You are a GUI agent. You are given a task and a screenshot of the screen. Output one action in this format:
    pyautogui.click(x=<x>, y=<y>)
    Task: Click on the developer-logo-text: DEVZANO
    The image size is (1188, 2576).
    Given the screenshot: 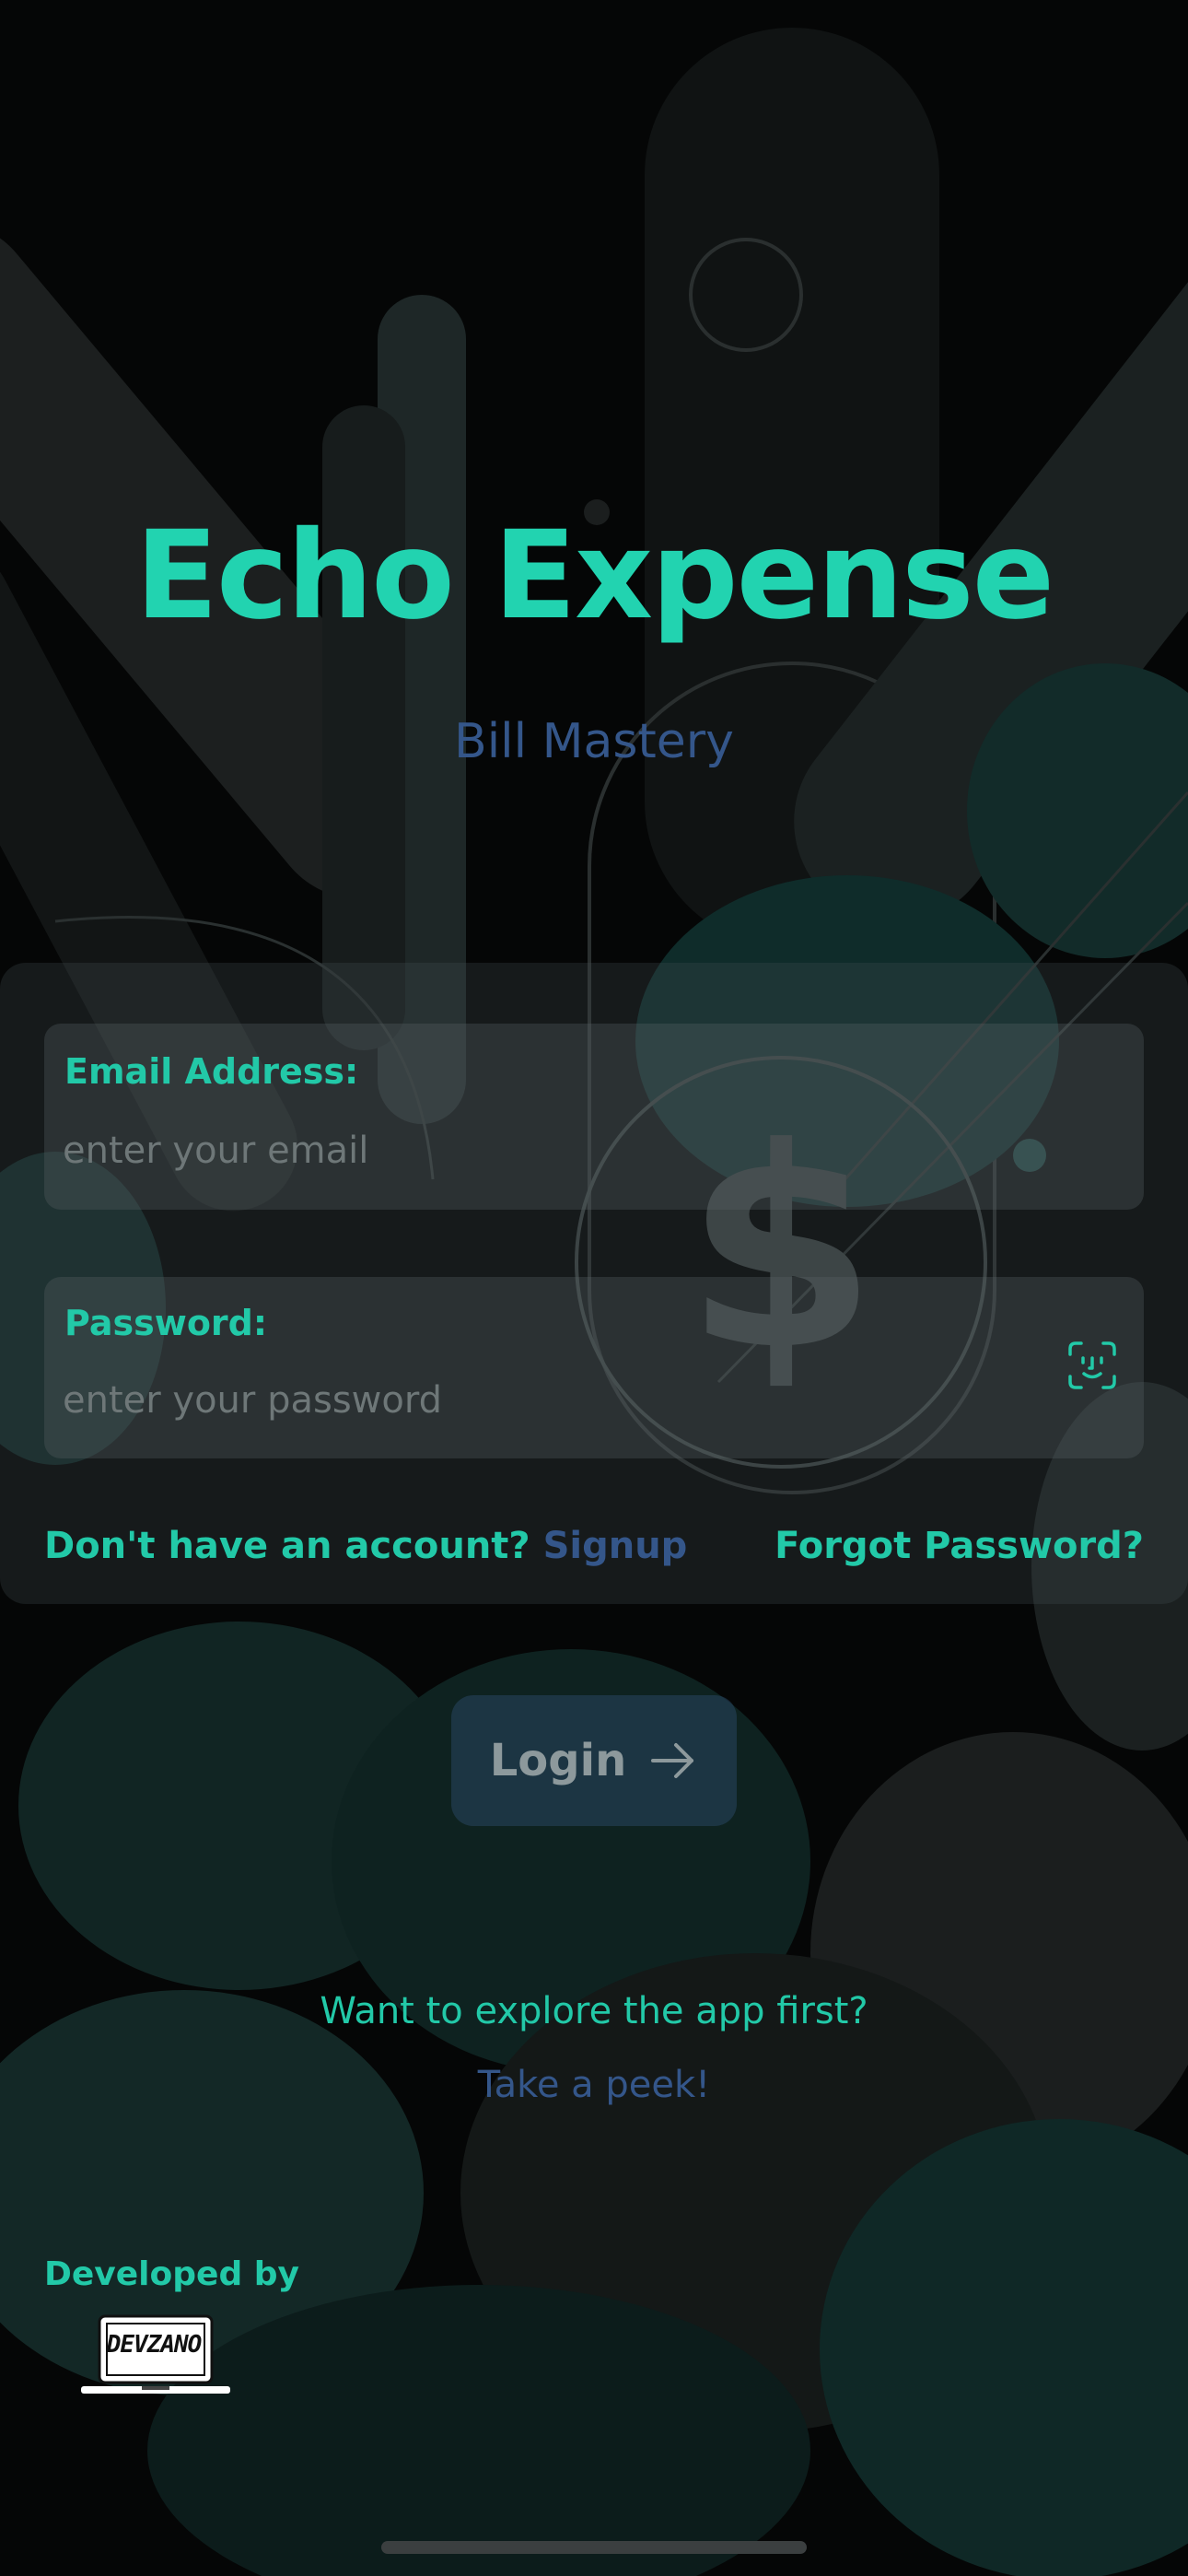 What is the action you would take?
    pyautogui.click(x=154, y=2345)
    